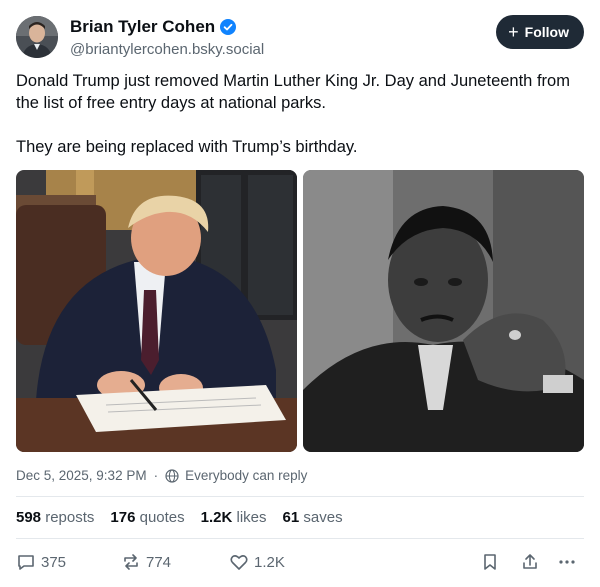 The height and width of the screenshot is (587, 600). Describe the element at coordinates (269, 562) in the screenshot. I see `like-count: 1.2K` at that location.